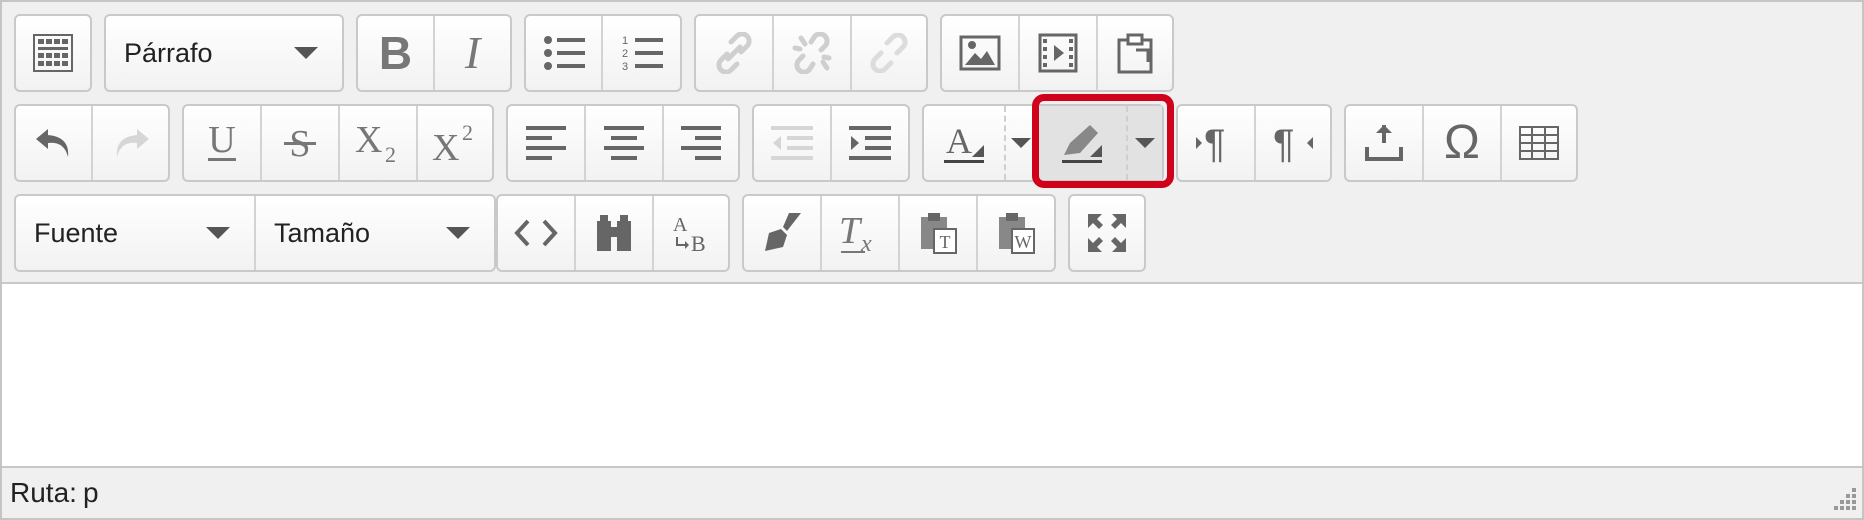 The image size is (1864, 520). Describe the element at coordinates (1023, 242) in the screenshot. I see `svg-text: W` at that location.